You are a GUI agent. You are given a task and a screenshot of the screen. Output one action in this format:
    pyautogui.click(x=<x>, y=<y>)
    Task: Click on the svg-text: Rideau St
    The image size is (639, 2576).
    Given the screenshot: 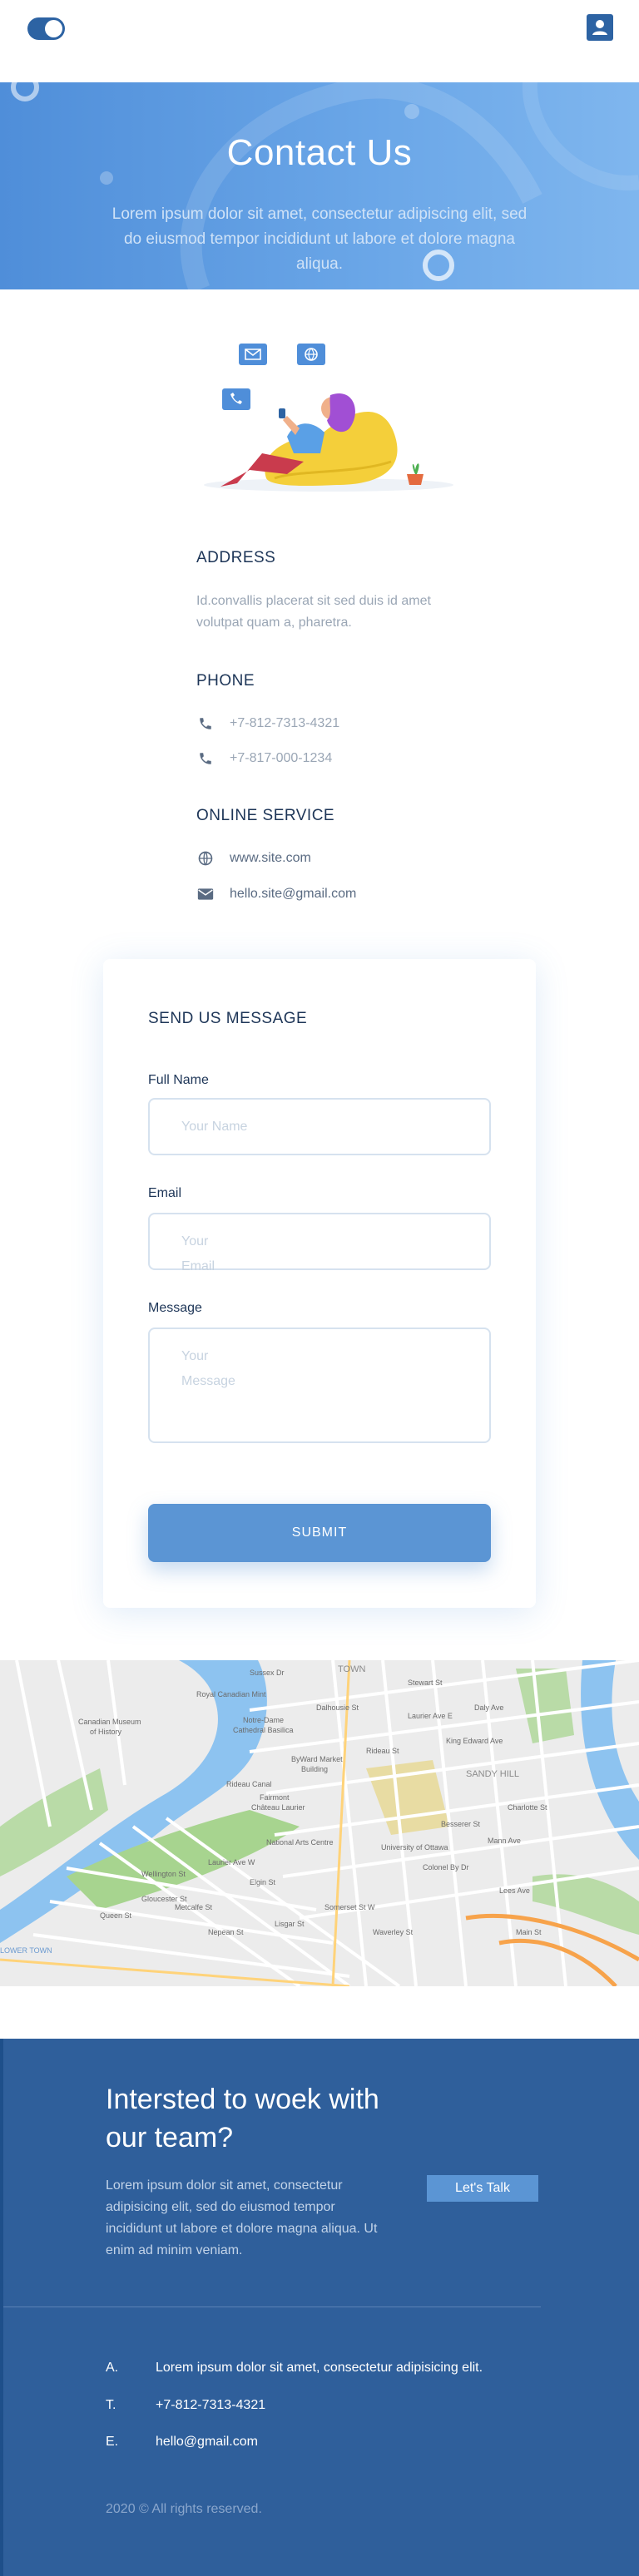 What is the action you would take?
    pyautogui.click(x=382, y=1751)
    